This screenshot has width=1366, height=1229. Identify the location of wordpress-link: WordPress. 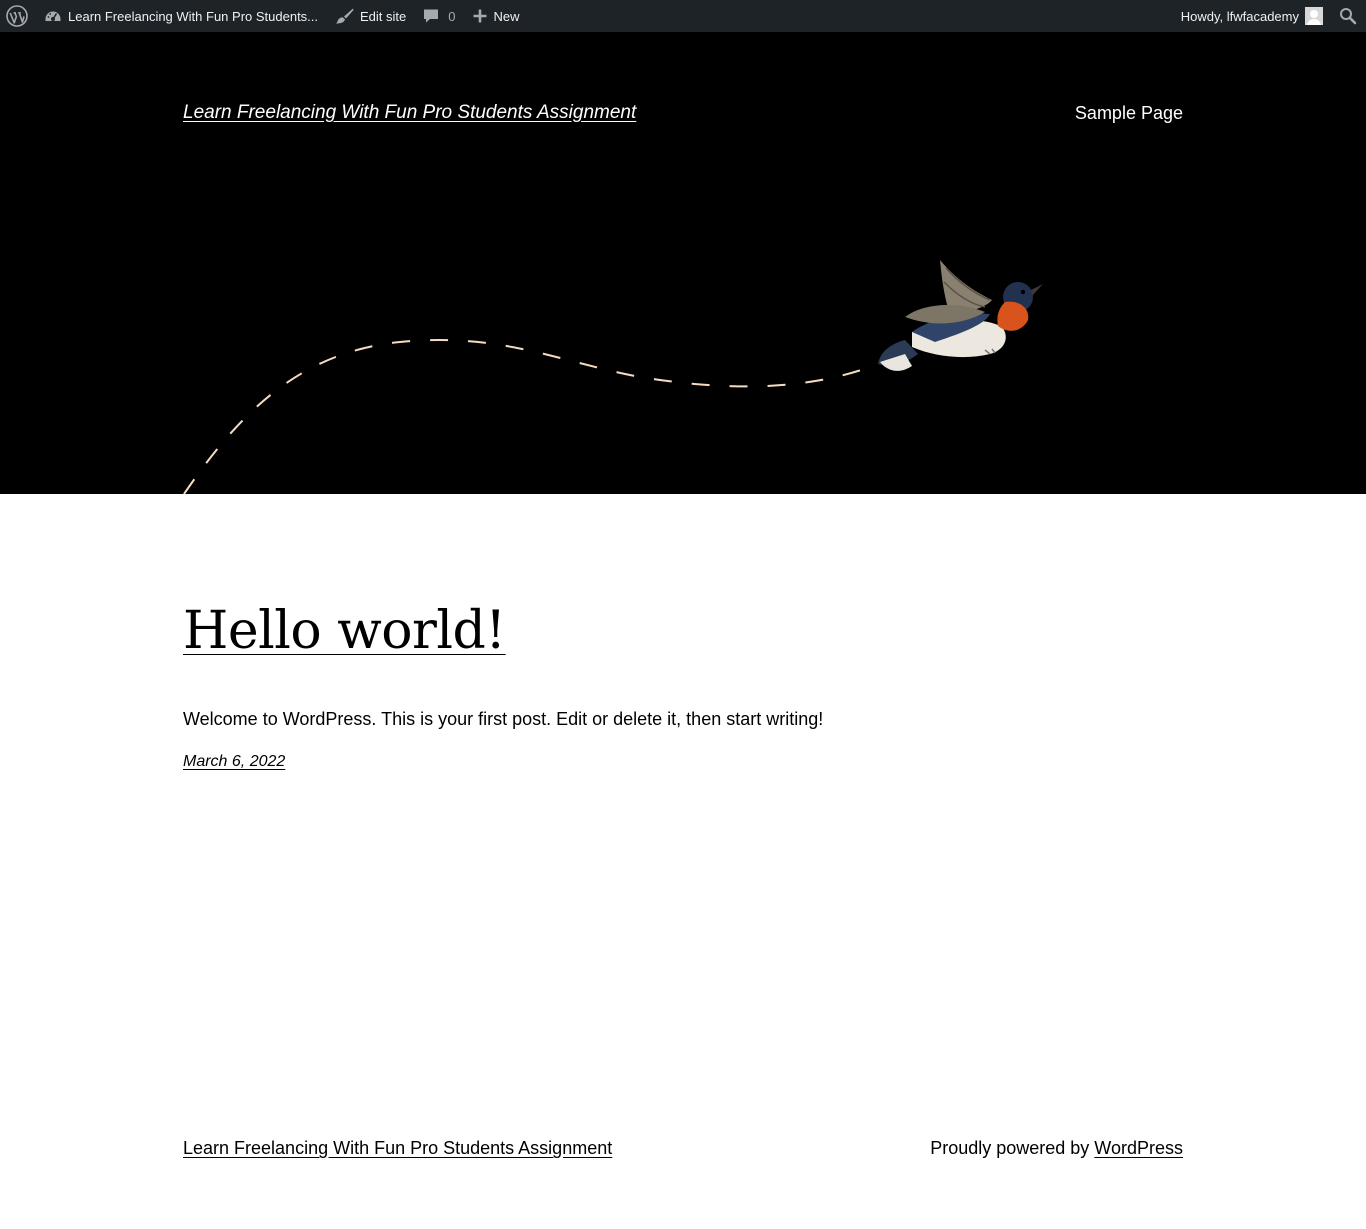
(1138, 1148).